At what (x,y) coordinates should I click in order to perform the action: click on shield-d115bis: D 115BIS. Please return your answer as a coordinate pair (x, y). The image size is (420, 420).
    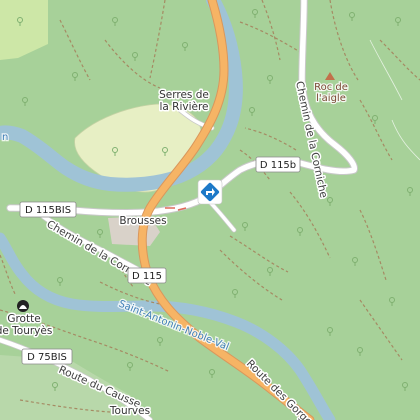
    Looking at the image, I should click on (48, 209).